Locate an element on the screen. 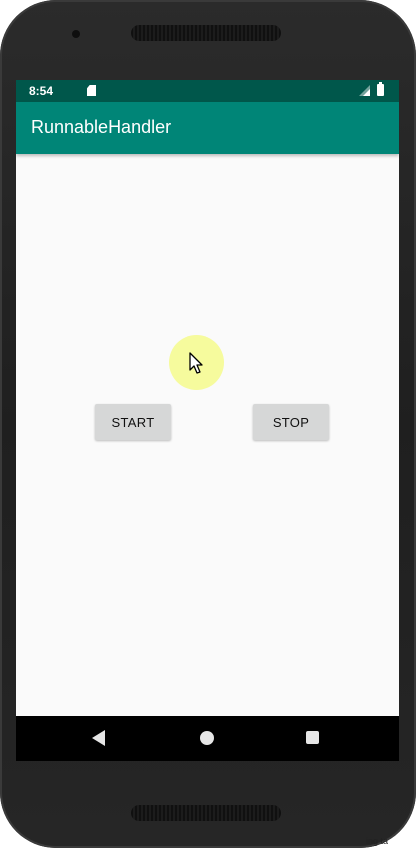 Image resolution: width=416 pixels, height=848 pixels. top-speaker-grille is located at coordinates (206, 33).